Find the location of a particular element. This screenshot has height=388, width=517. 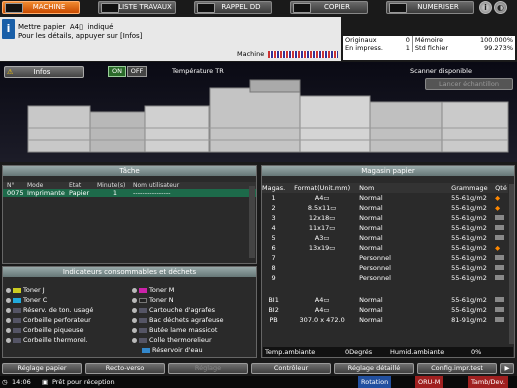

tray-row: 7 Personnel 55-61g/m2 is located at coordinates (385, 258).